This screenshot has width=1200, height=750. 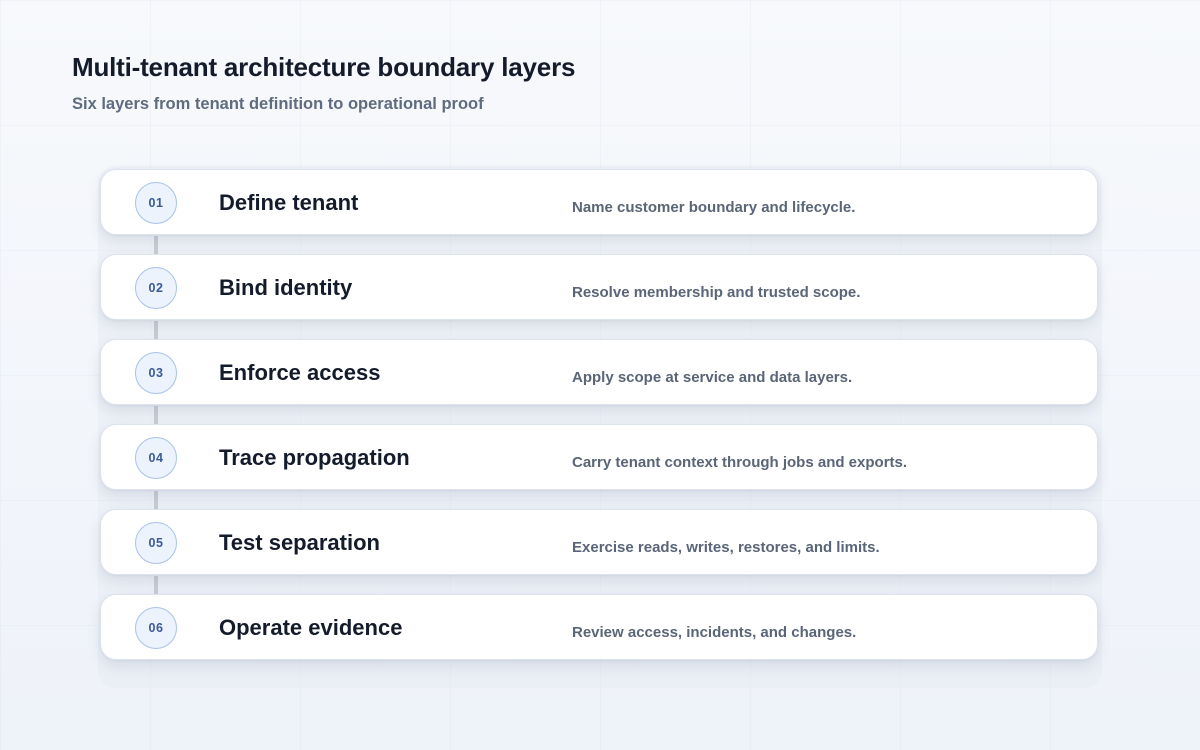 I want to click on layer-number-badge: 02, so click(x=156, y=288).